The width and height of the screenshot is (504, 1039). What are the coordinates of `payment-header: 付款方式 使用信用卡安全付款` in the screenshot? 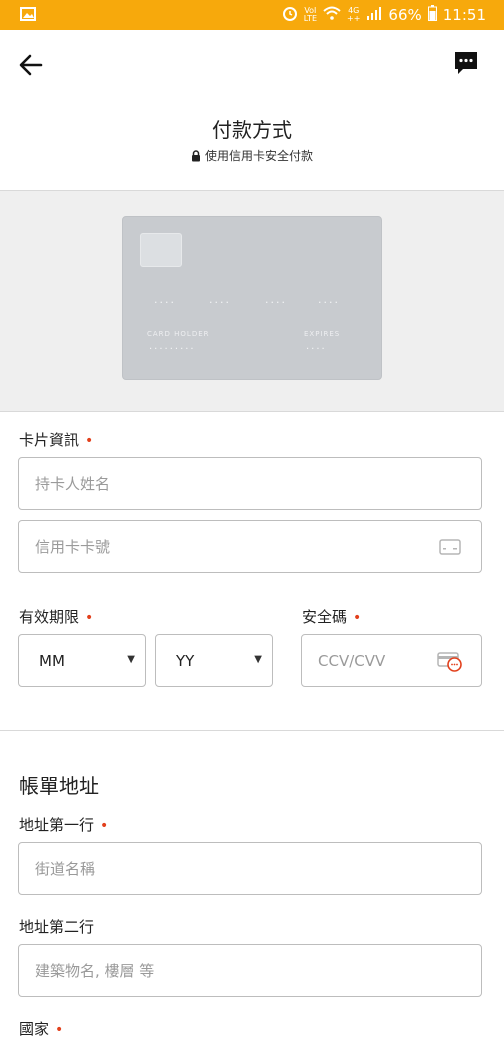 It's located at (252, 144).